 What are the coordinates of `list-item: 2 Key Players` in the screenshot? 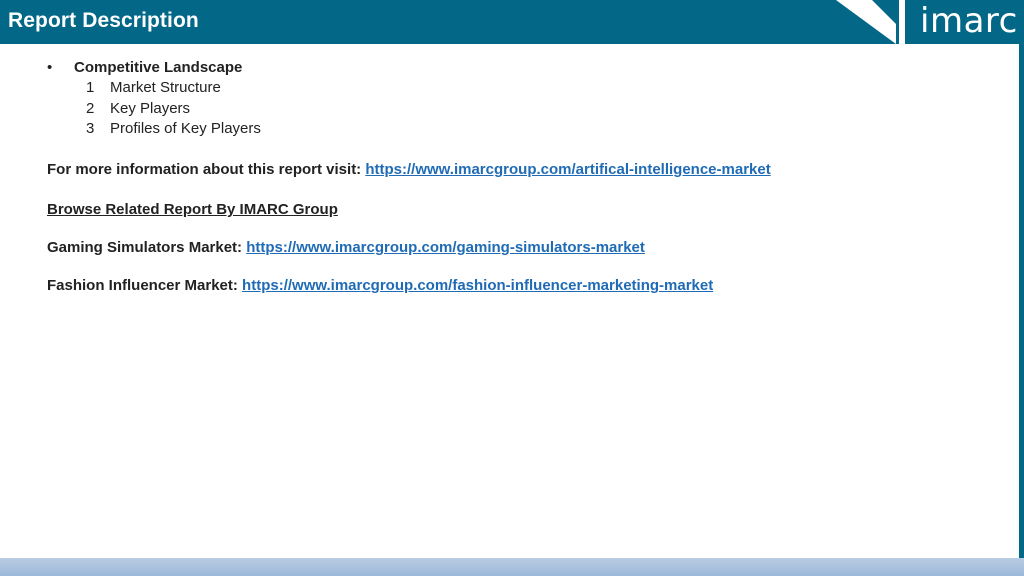 It's located at (138, 109).